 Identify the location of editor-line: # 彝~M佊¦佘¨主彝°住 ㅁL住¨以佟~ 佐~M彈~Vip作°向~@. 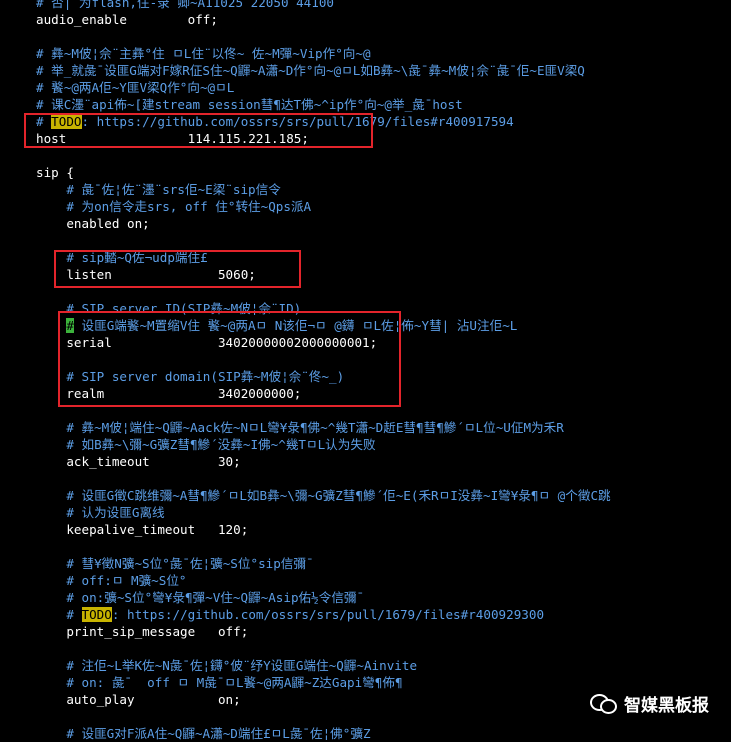
(203, 53).